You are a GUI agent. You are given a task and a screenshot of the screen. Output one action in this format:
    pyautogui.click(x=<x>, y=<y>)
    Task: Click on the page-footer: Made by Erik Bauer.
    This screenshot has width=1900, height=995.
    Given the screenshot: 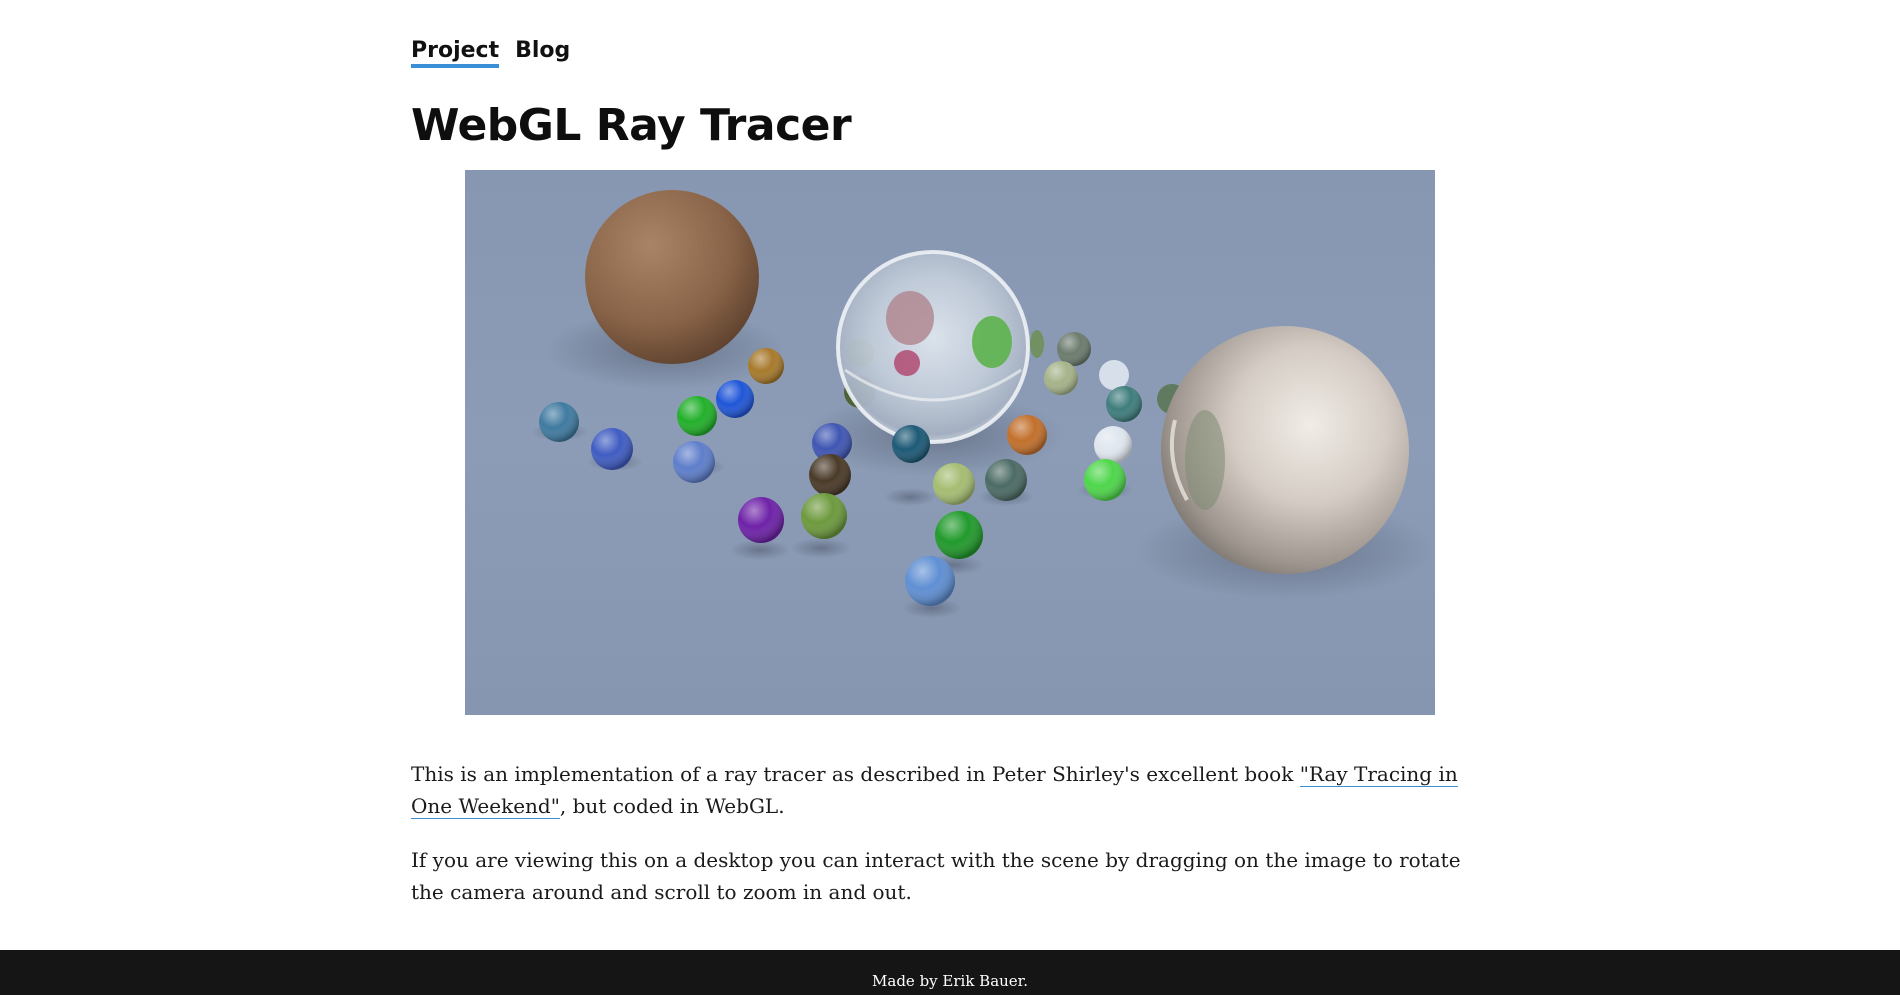 What is the action you would take?
    pyautogui.click(x=950, y=972)
    